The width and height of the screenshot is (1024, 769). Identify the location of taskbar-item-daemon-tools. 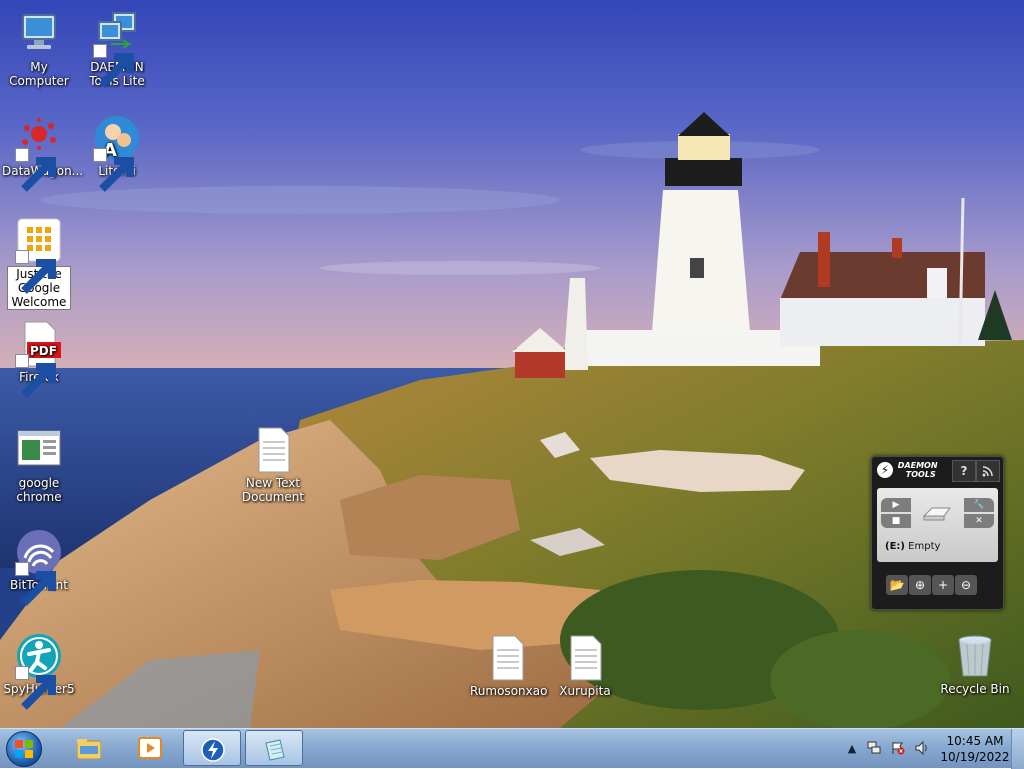
(212, 748).